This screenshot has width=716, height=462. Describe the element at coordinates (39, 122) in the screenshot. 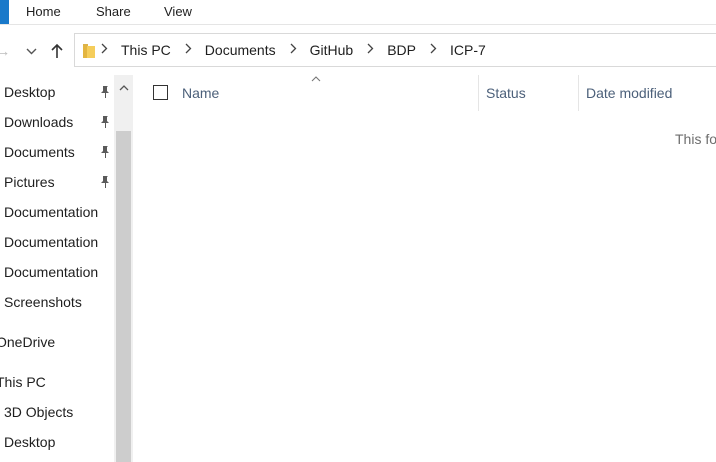

I see `sidebar-item-label: Downloads` at that location.